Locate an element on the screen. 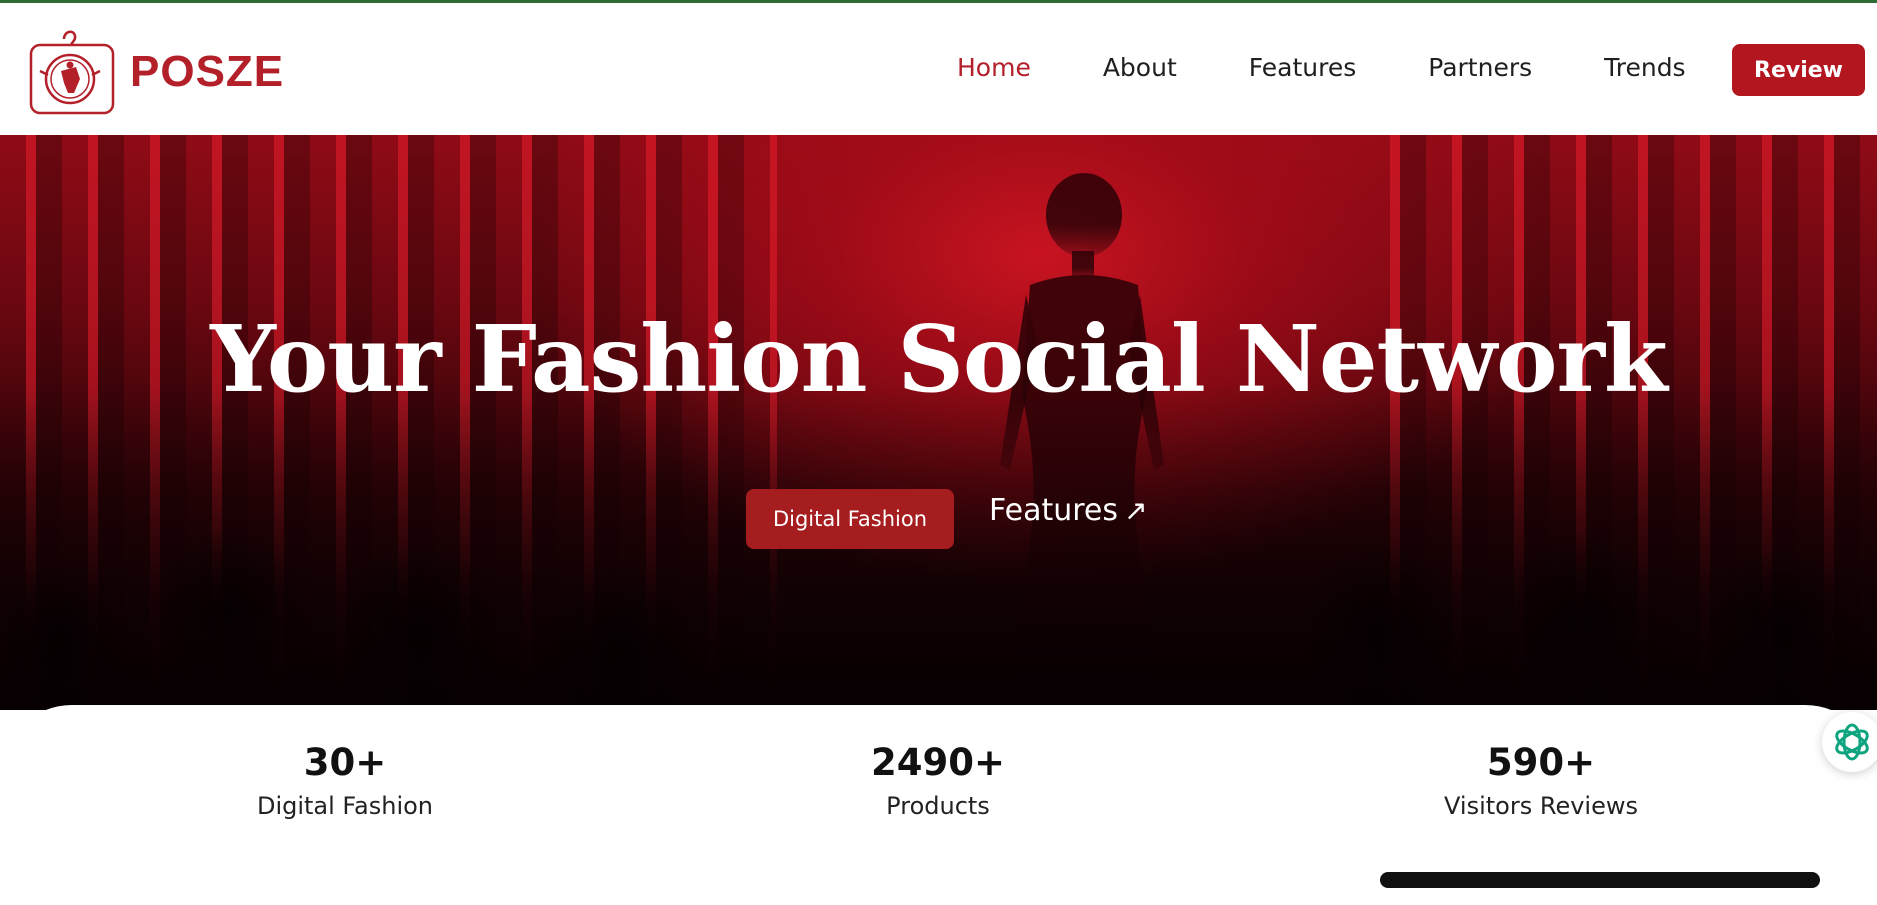 The height and width of the screenshot is (905, 1877). stat-digital-fashion: 30+ Digital Fashion is located at coordinates (345, 780).